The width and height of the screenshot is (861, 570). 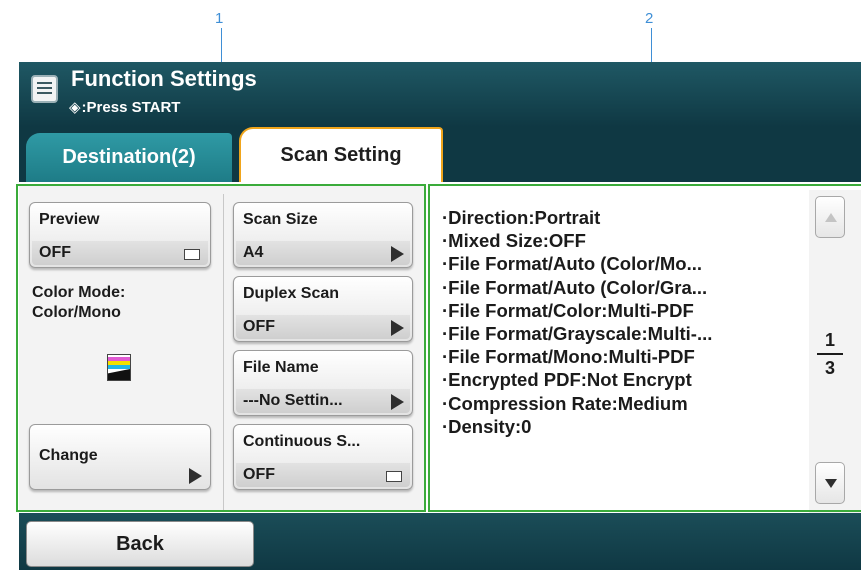 What do you see at coordinates (440, 541) in the screenshot?
I see `bottom-bar: Back` at bounding box center [440, 541].